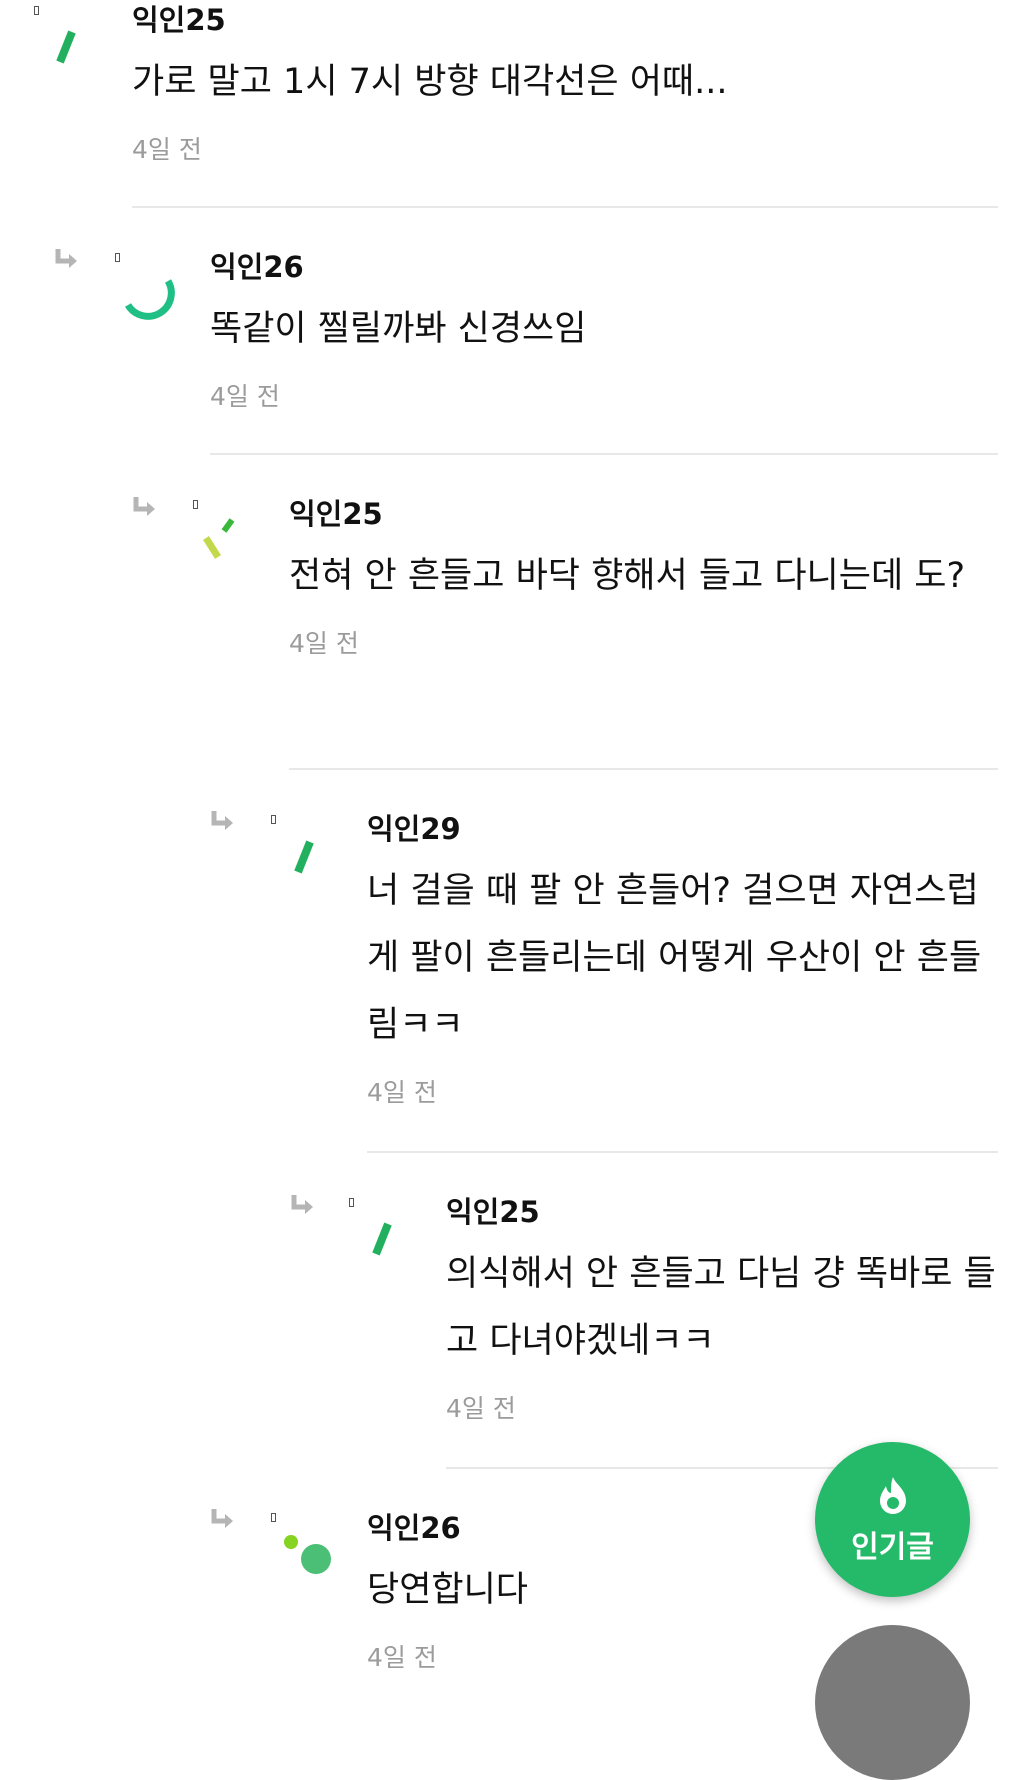 This screenshot has width=1024, height=1780. What do you see at coordinates (892, 1495) in the screenshot?
I see `flame-icon` at bounding box center [892, 1495].